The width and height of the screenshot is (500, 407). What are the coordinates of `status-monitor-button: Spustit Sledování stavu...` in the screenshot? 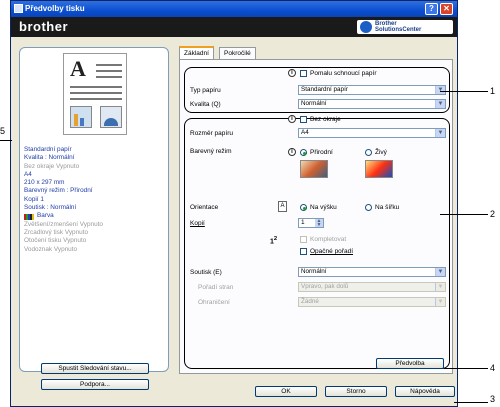 It's located at (95, 368).